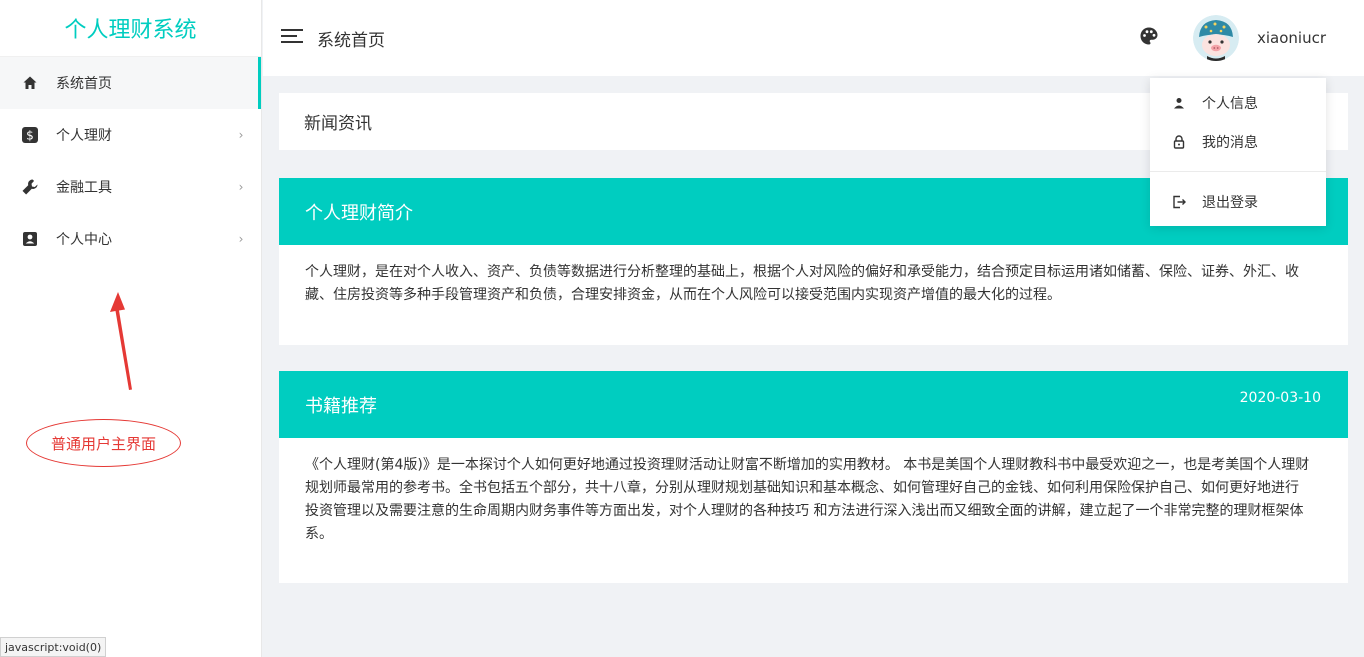  I want to click on palette-icon, so click(1149, 38).